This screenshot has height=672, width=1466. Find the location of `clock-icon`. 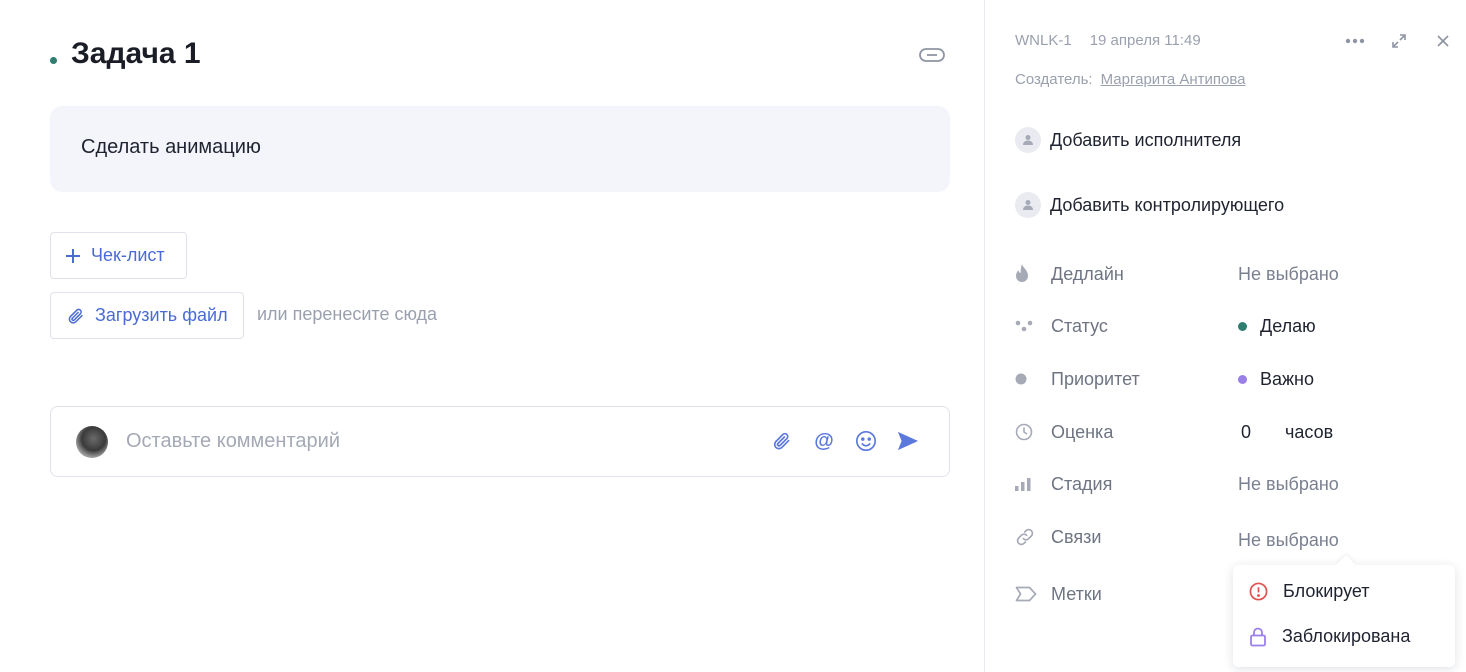

clock-icon is located at coordinates (1027, 432).